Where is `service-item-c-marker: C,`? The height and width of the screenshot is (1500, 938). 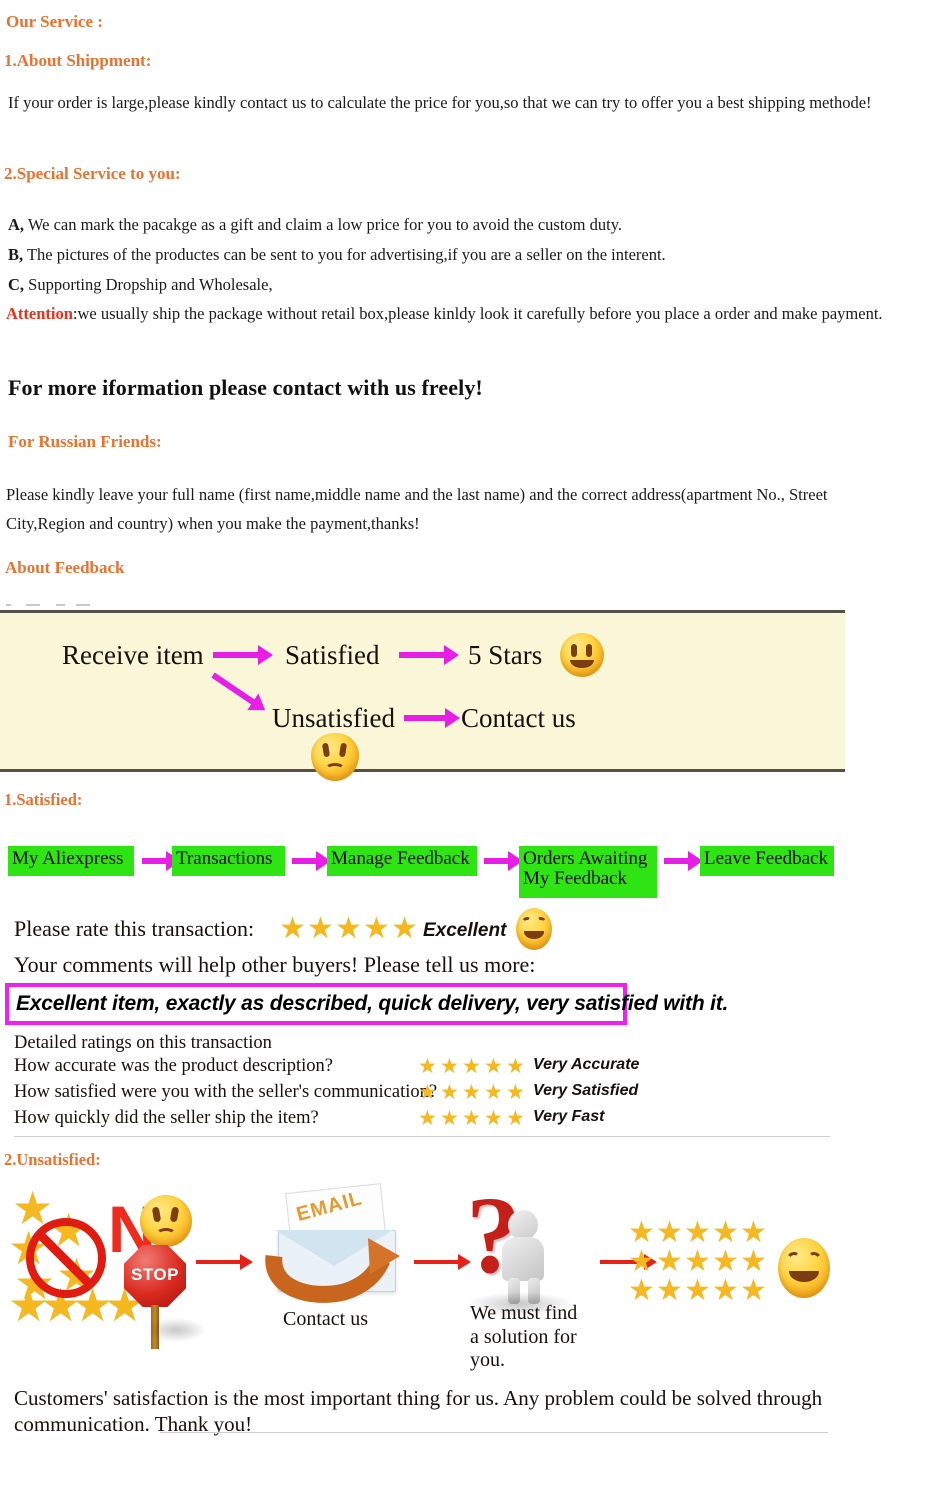
service-item-c-marker: C, is located at coordinates (16, 284).